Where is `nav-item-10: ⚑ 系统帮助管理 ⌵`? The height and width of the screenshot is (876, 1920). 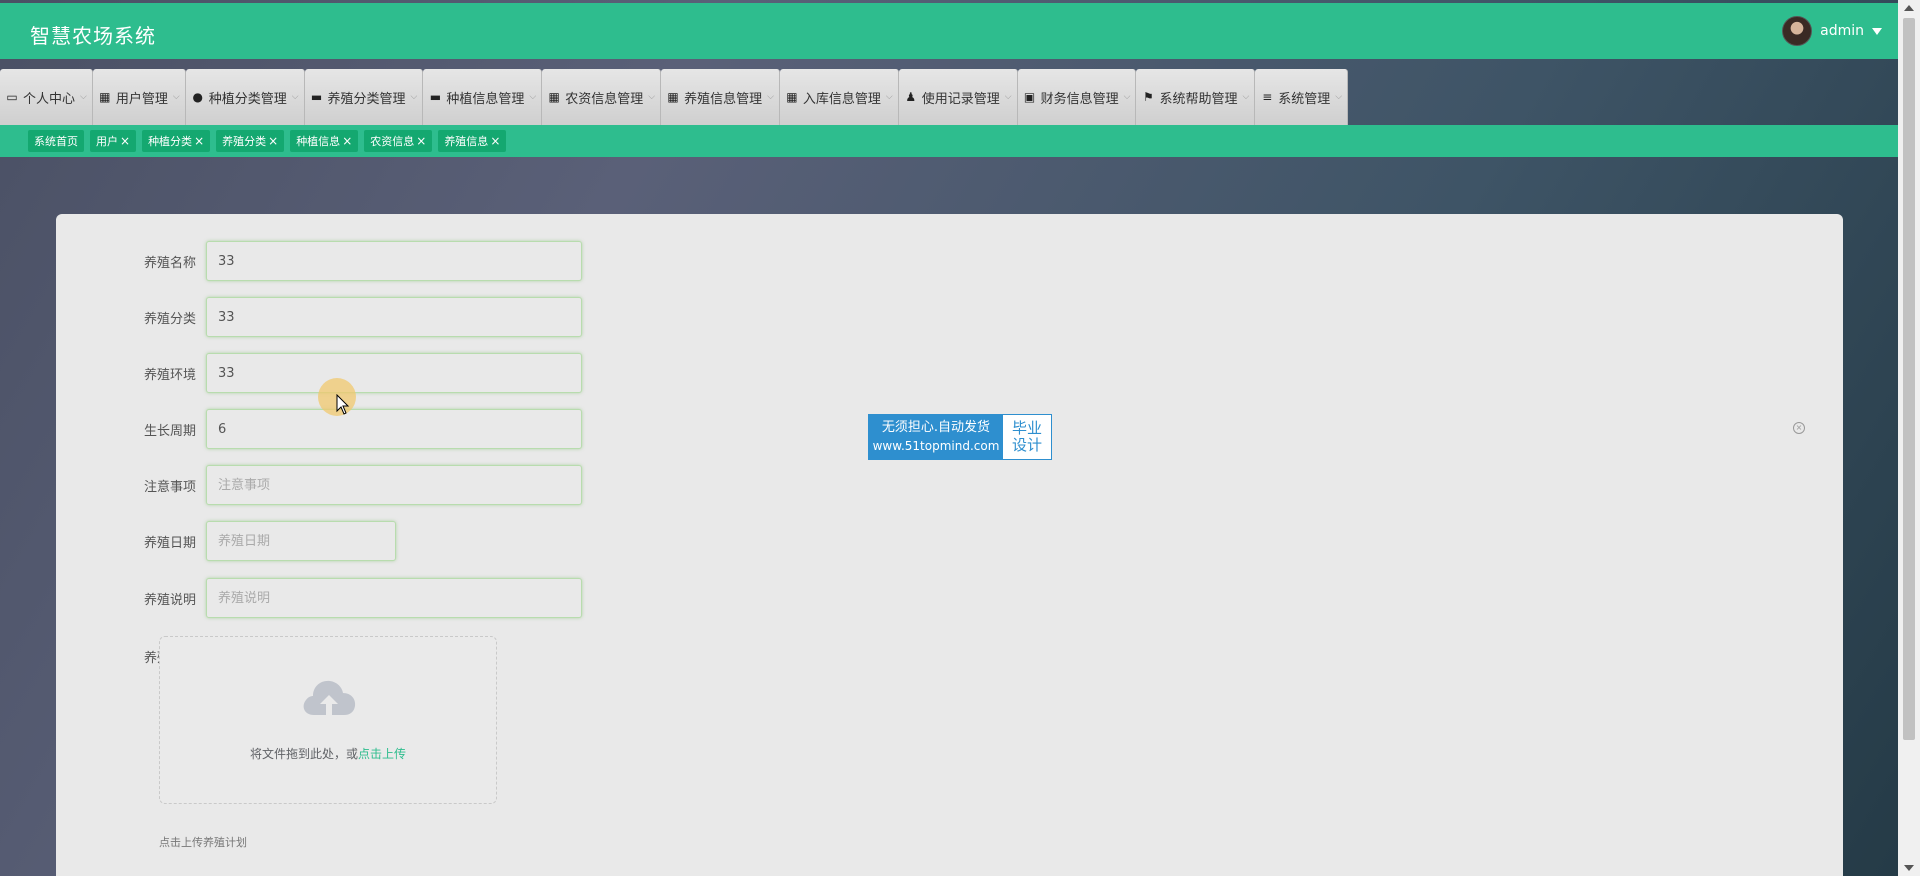
nav-item-10: ⚑ 系统帮助管理 ⌵ is located at coordinates (1196, 97).